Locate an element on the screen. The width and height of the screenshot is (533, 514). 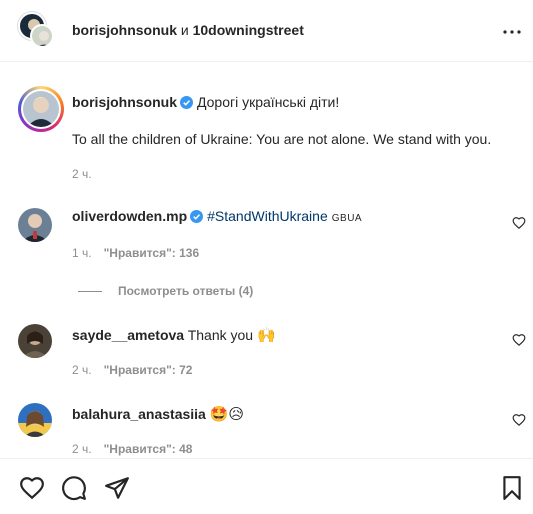
header-user1: borisjohnsonuk is located at coordinates (124, 30).